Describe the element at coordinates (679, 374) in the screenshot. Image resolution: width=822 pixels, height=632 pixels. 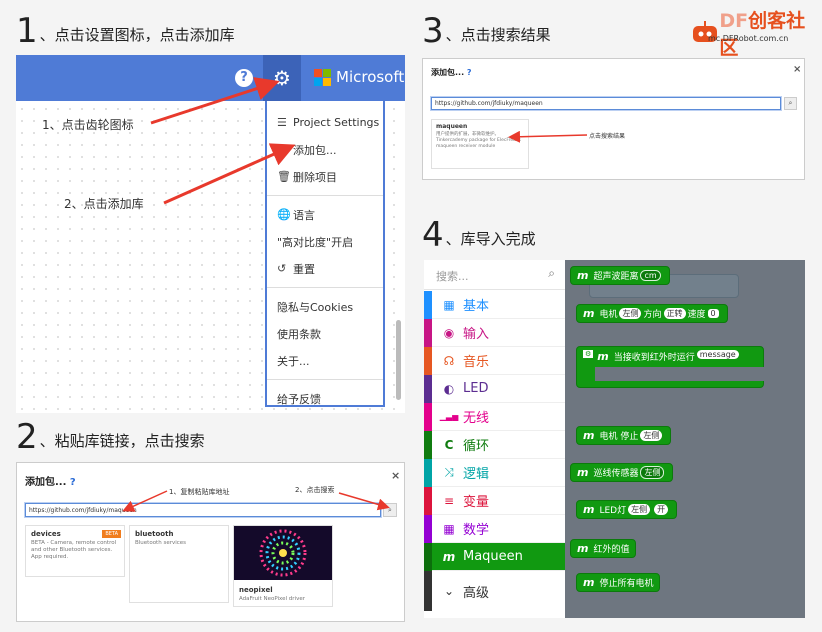
I see `event-block-mouth` at that location.